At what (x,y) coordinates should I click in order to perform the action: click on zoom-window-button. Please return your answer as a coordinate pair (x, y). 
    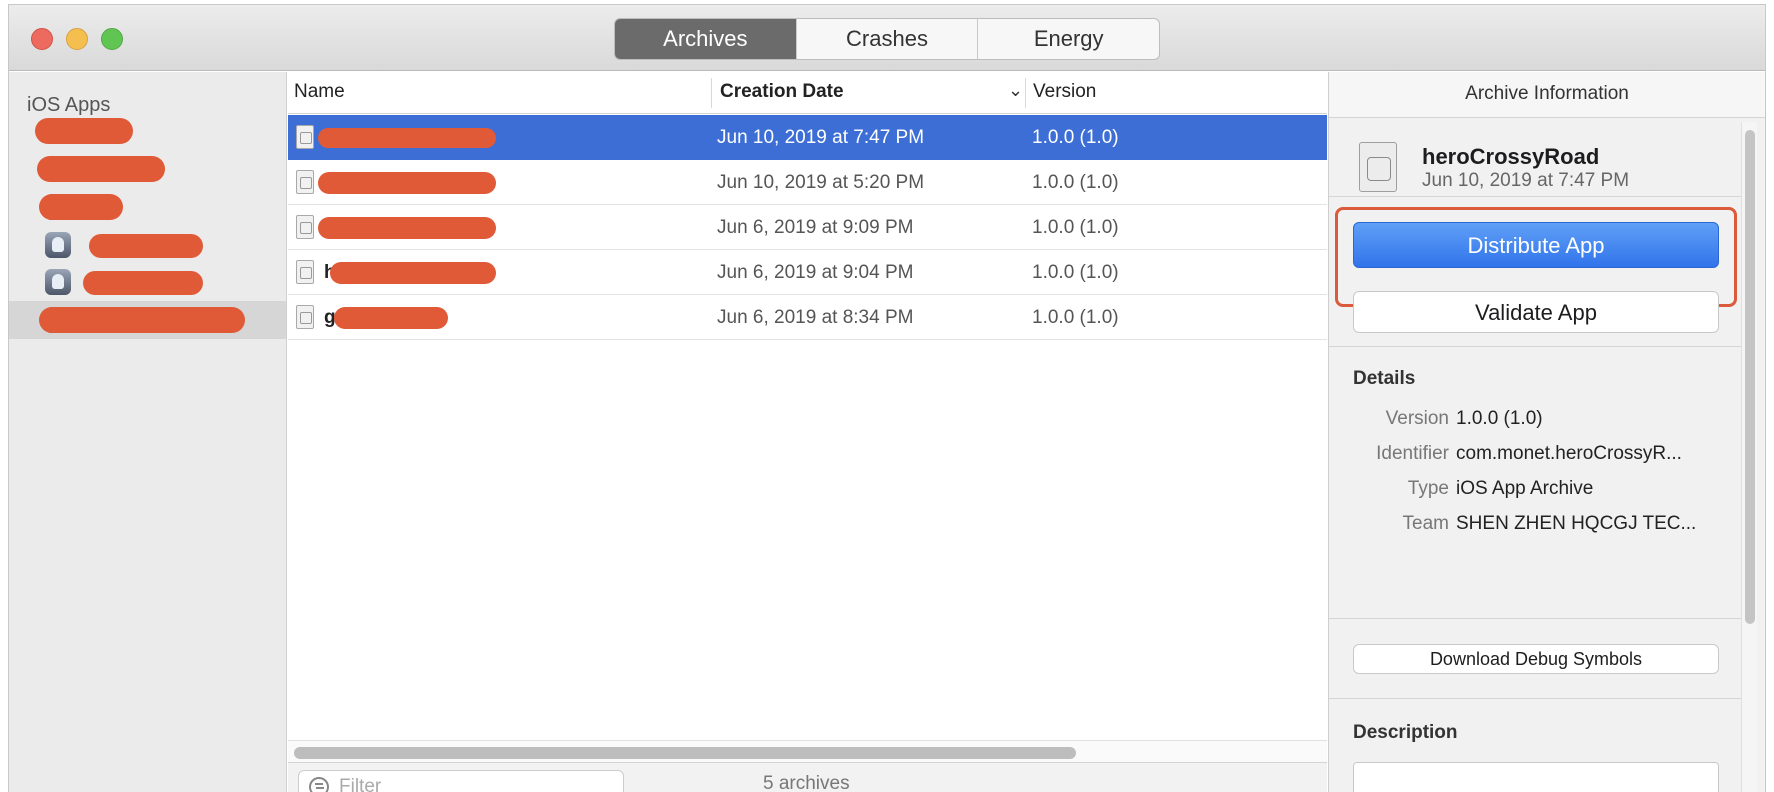
    Looking at the image, I should click on (112, 39).